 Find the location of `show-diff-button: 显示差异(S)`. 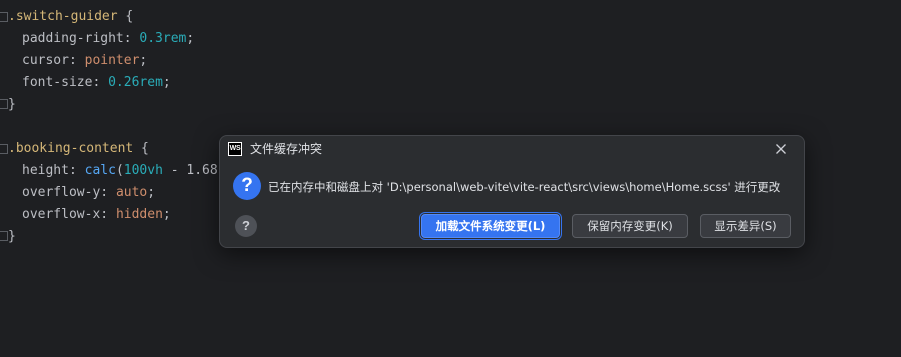

show-diff-button: 显示差异(S) is located at coordinates (745, 226).